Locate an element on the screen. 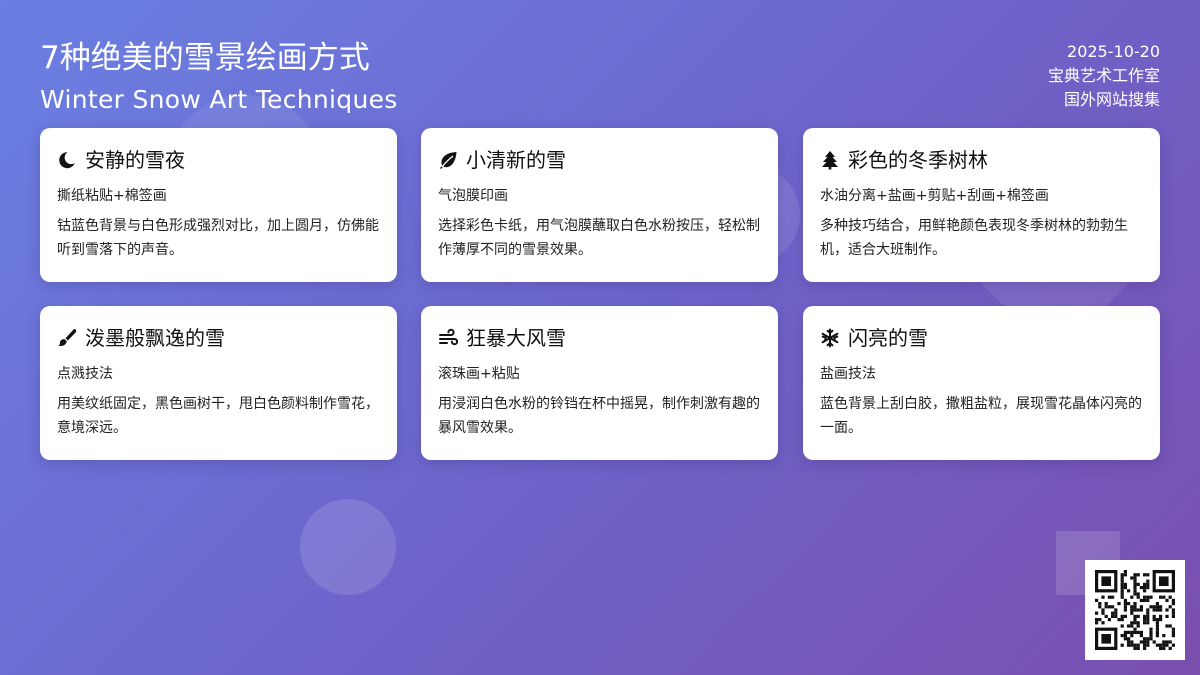 Image resolution: width=1200 pixels, height=675 pixels. card-description: 选择彩色卡纸，用气泡膜蘸取白色水粉按压，轻松制作薄厚不同的雪景效果。 is located at coordinates (599, 238).